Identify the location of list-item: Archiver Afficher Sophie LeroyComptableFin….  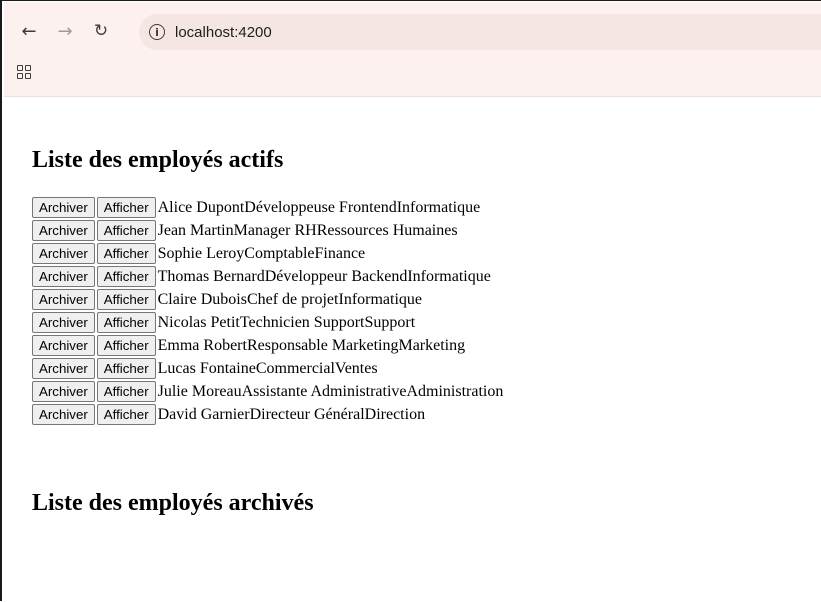
(267, 253).